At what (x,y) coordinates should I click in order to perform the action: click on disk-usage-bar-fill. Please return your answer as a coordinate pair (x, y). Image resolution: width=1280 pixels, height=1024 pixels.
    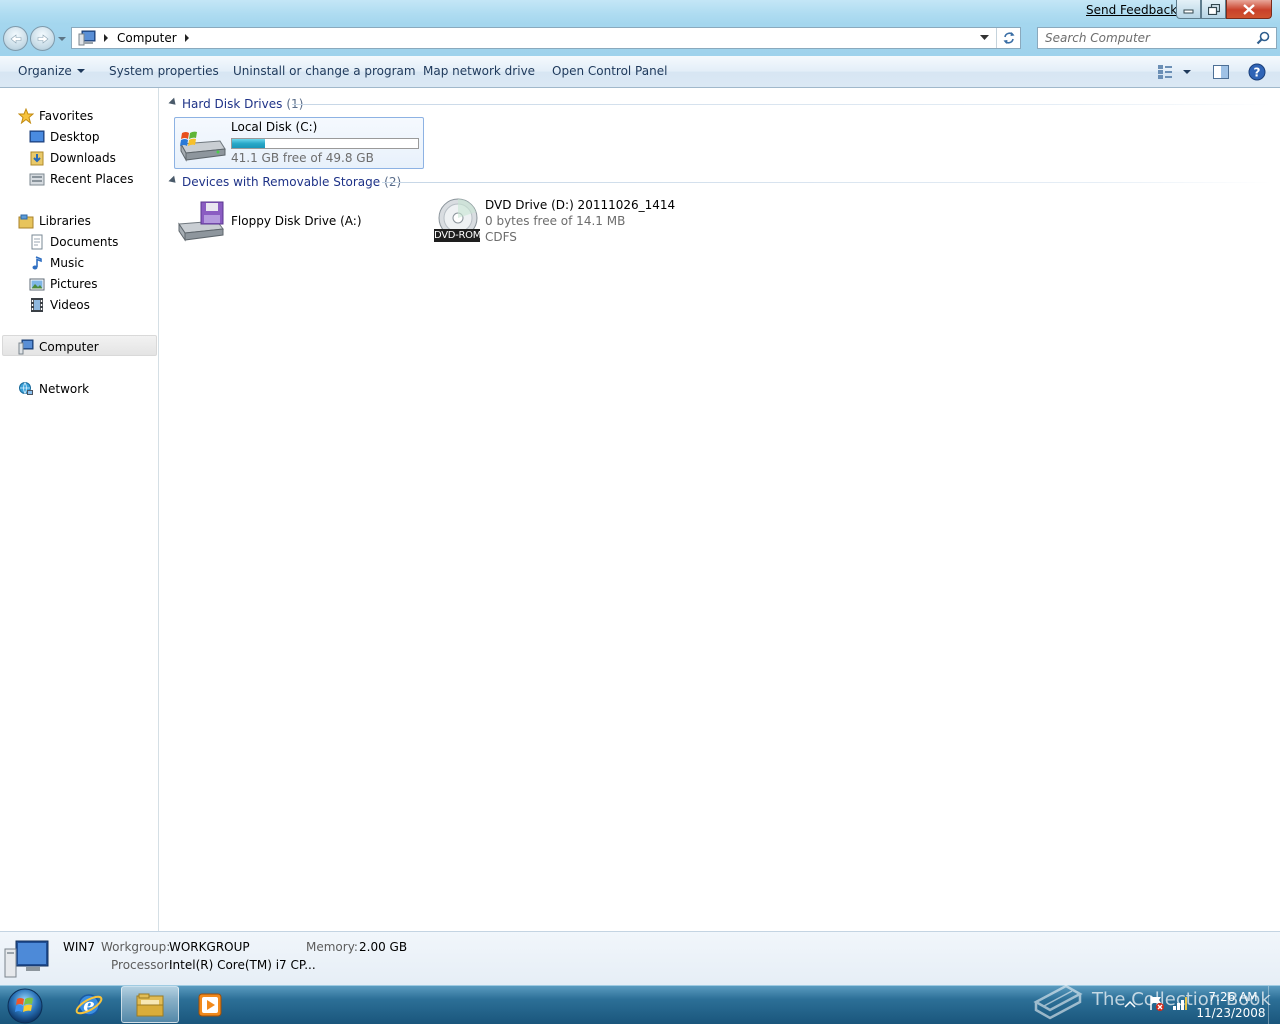
    Looking at the image, I should click on (248, 143).